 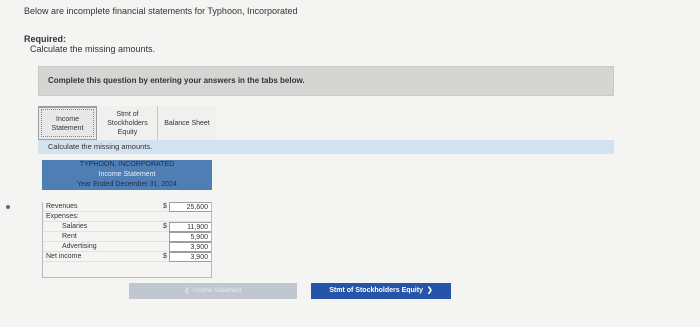 I want to click on row-label: Advertising, so click(x=79, y=246).